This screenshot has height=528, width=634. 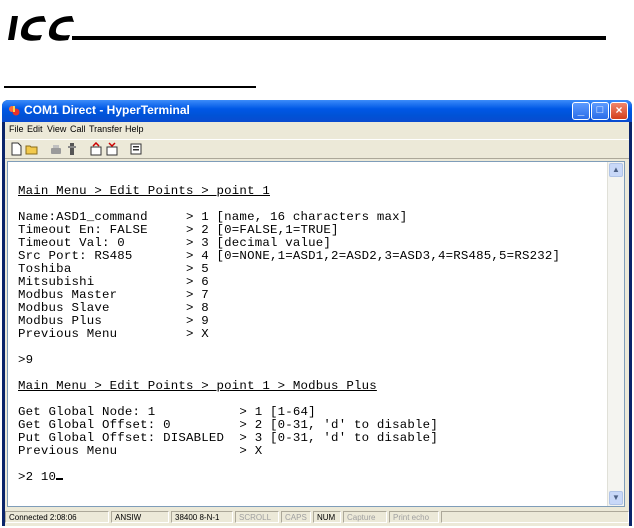 What do you see at coordinates (535, 517) in the screenshot?
I see `status-blank` at bounding box center [535, 517].